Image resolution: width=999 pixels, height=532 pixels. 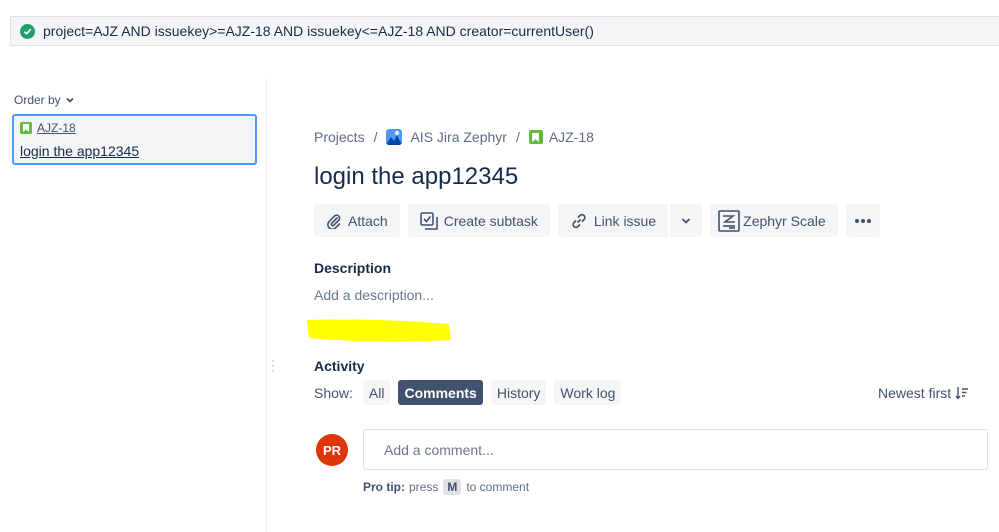 I want to click on attach-label: Attach, so click(x=368, y=220).